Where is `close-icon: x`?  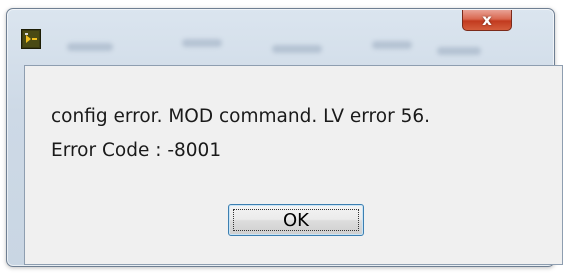
close-icon: x is located at coordinates (487, 19).